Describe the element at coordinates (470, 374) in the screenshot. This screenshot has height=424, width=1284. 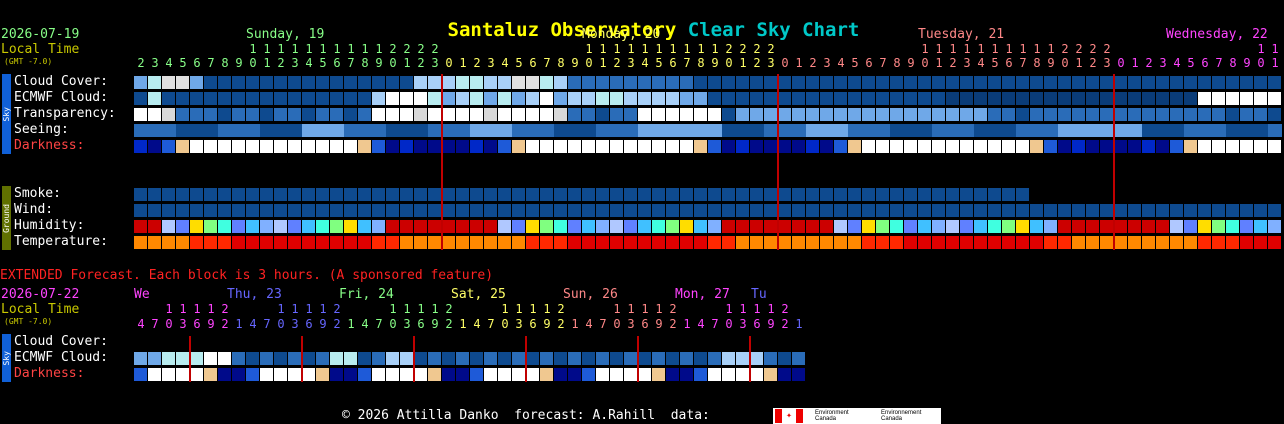
I see `ext-darkness-row` at that location.